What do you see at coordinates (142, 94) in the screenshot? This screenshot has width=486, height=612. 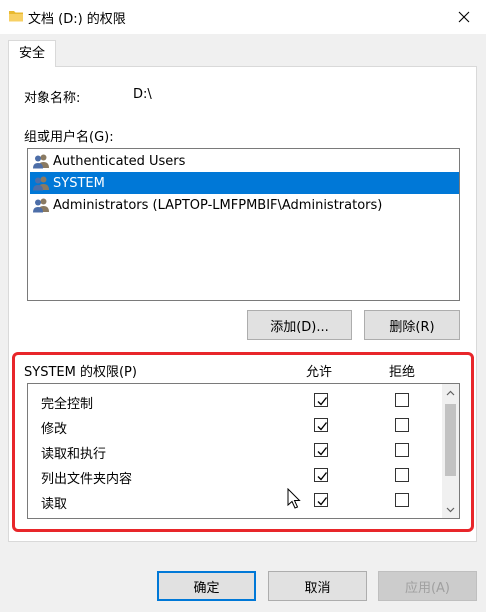 I see `object-name-value: D:\` at bounding box center [142, 94].